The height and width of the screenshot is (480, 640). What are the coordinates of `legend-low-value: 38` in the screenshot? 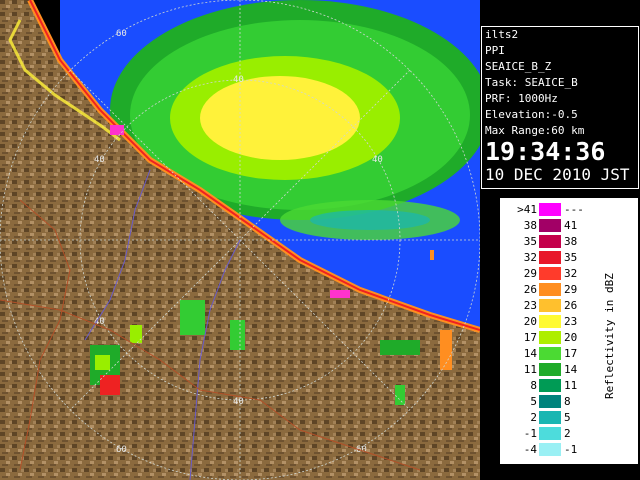 It's located at (530, 225).